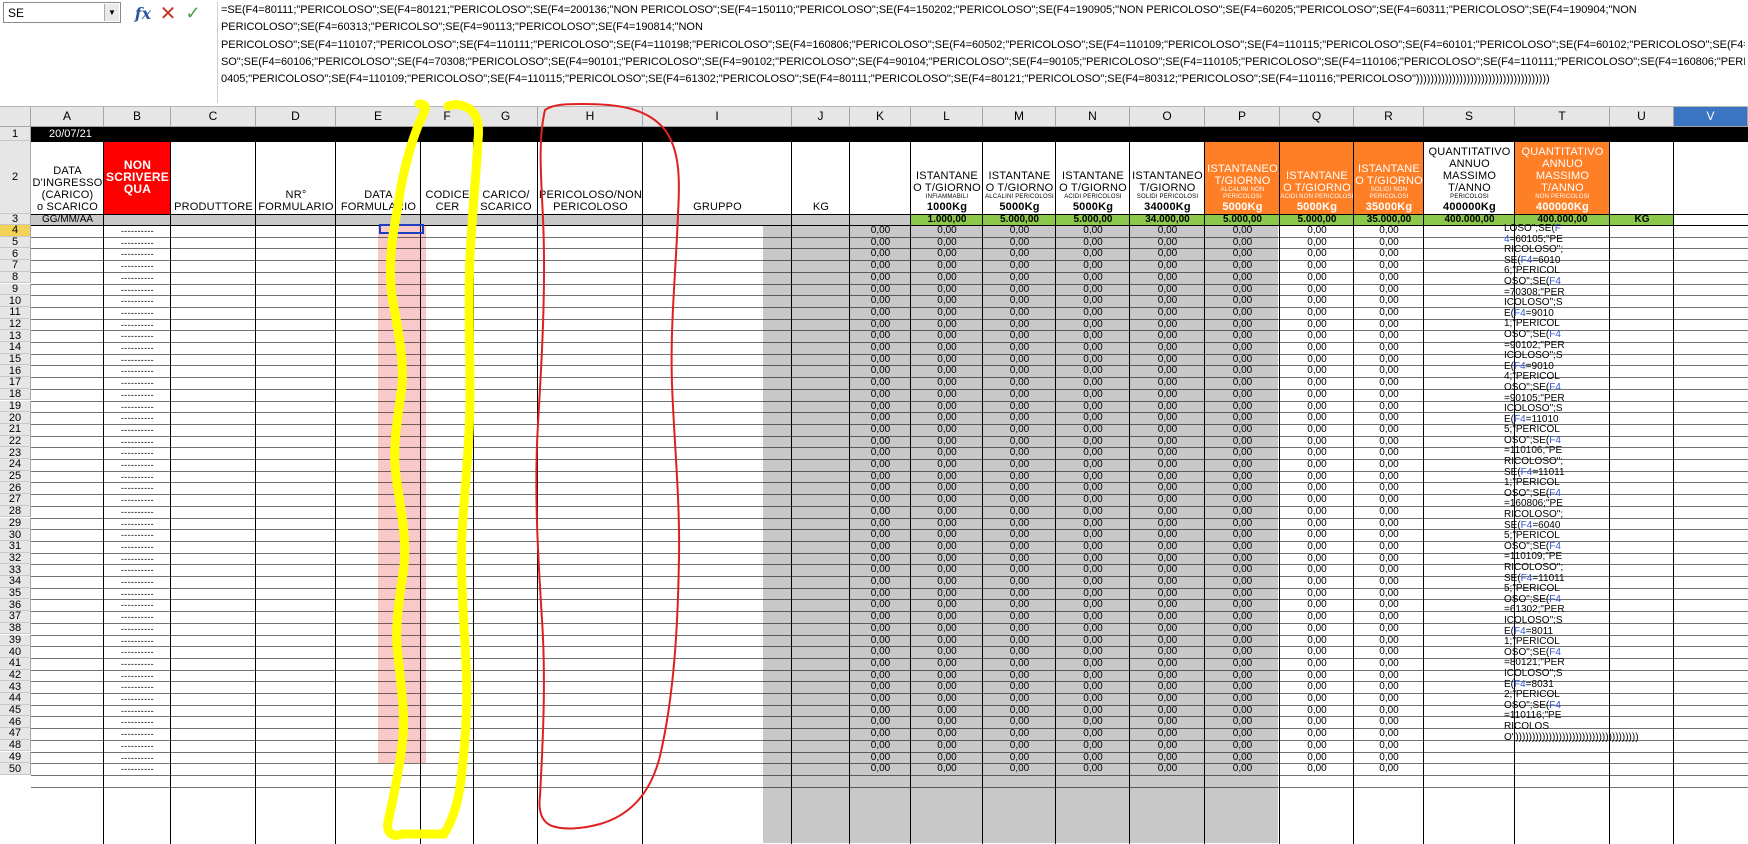  Describe the element at coordinates (1389, 675) in the screenshot. I see `cell-r42: 0,00` at that location.